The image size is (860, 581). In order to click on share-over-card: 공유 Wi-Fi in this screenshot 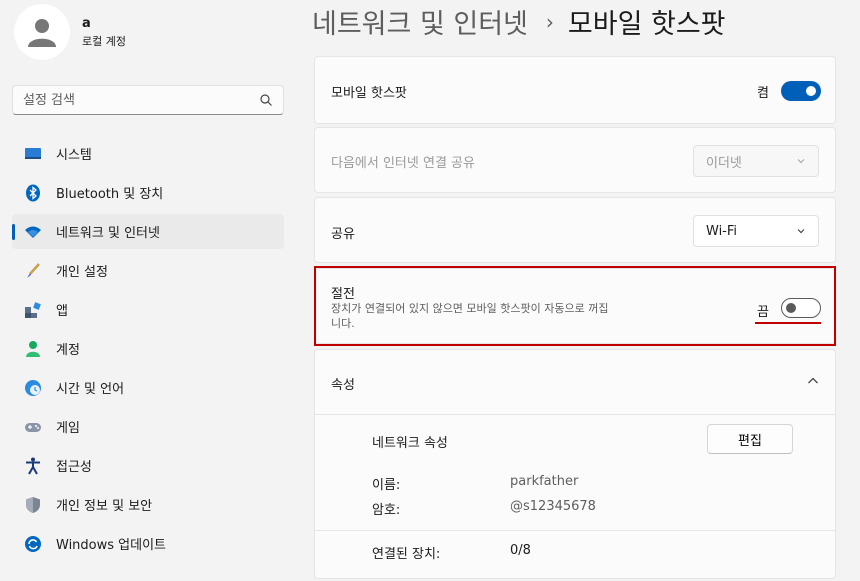, I will do `click(575, 230)`.